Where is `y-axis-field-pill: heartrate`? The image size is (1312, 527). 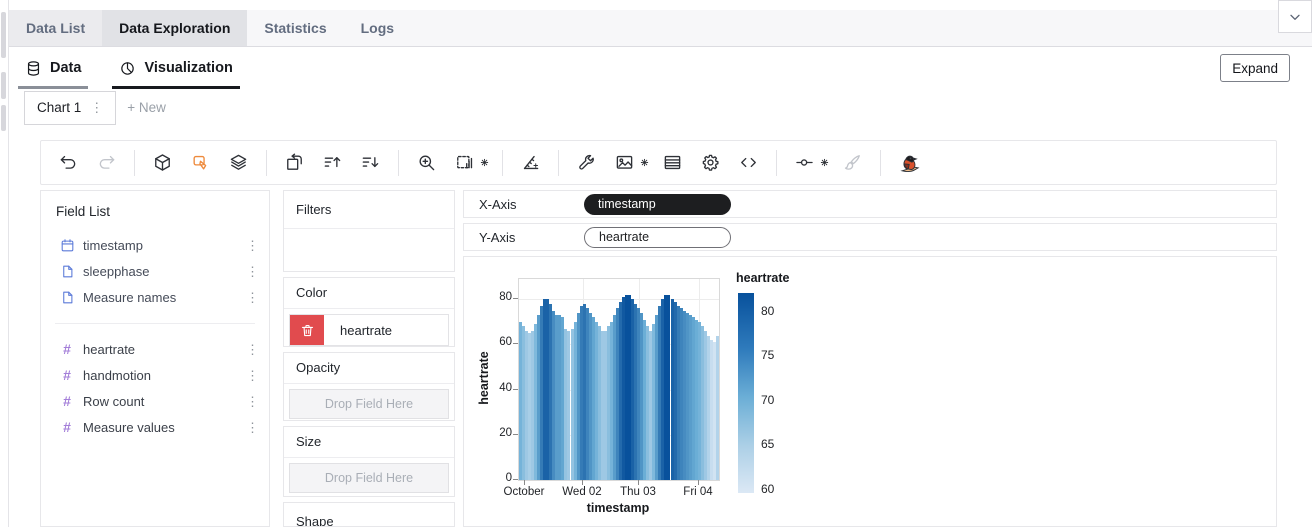
y-axis-field-pill: heartrate is located at coordinates (657, 237).